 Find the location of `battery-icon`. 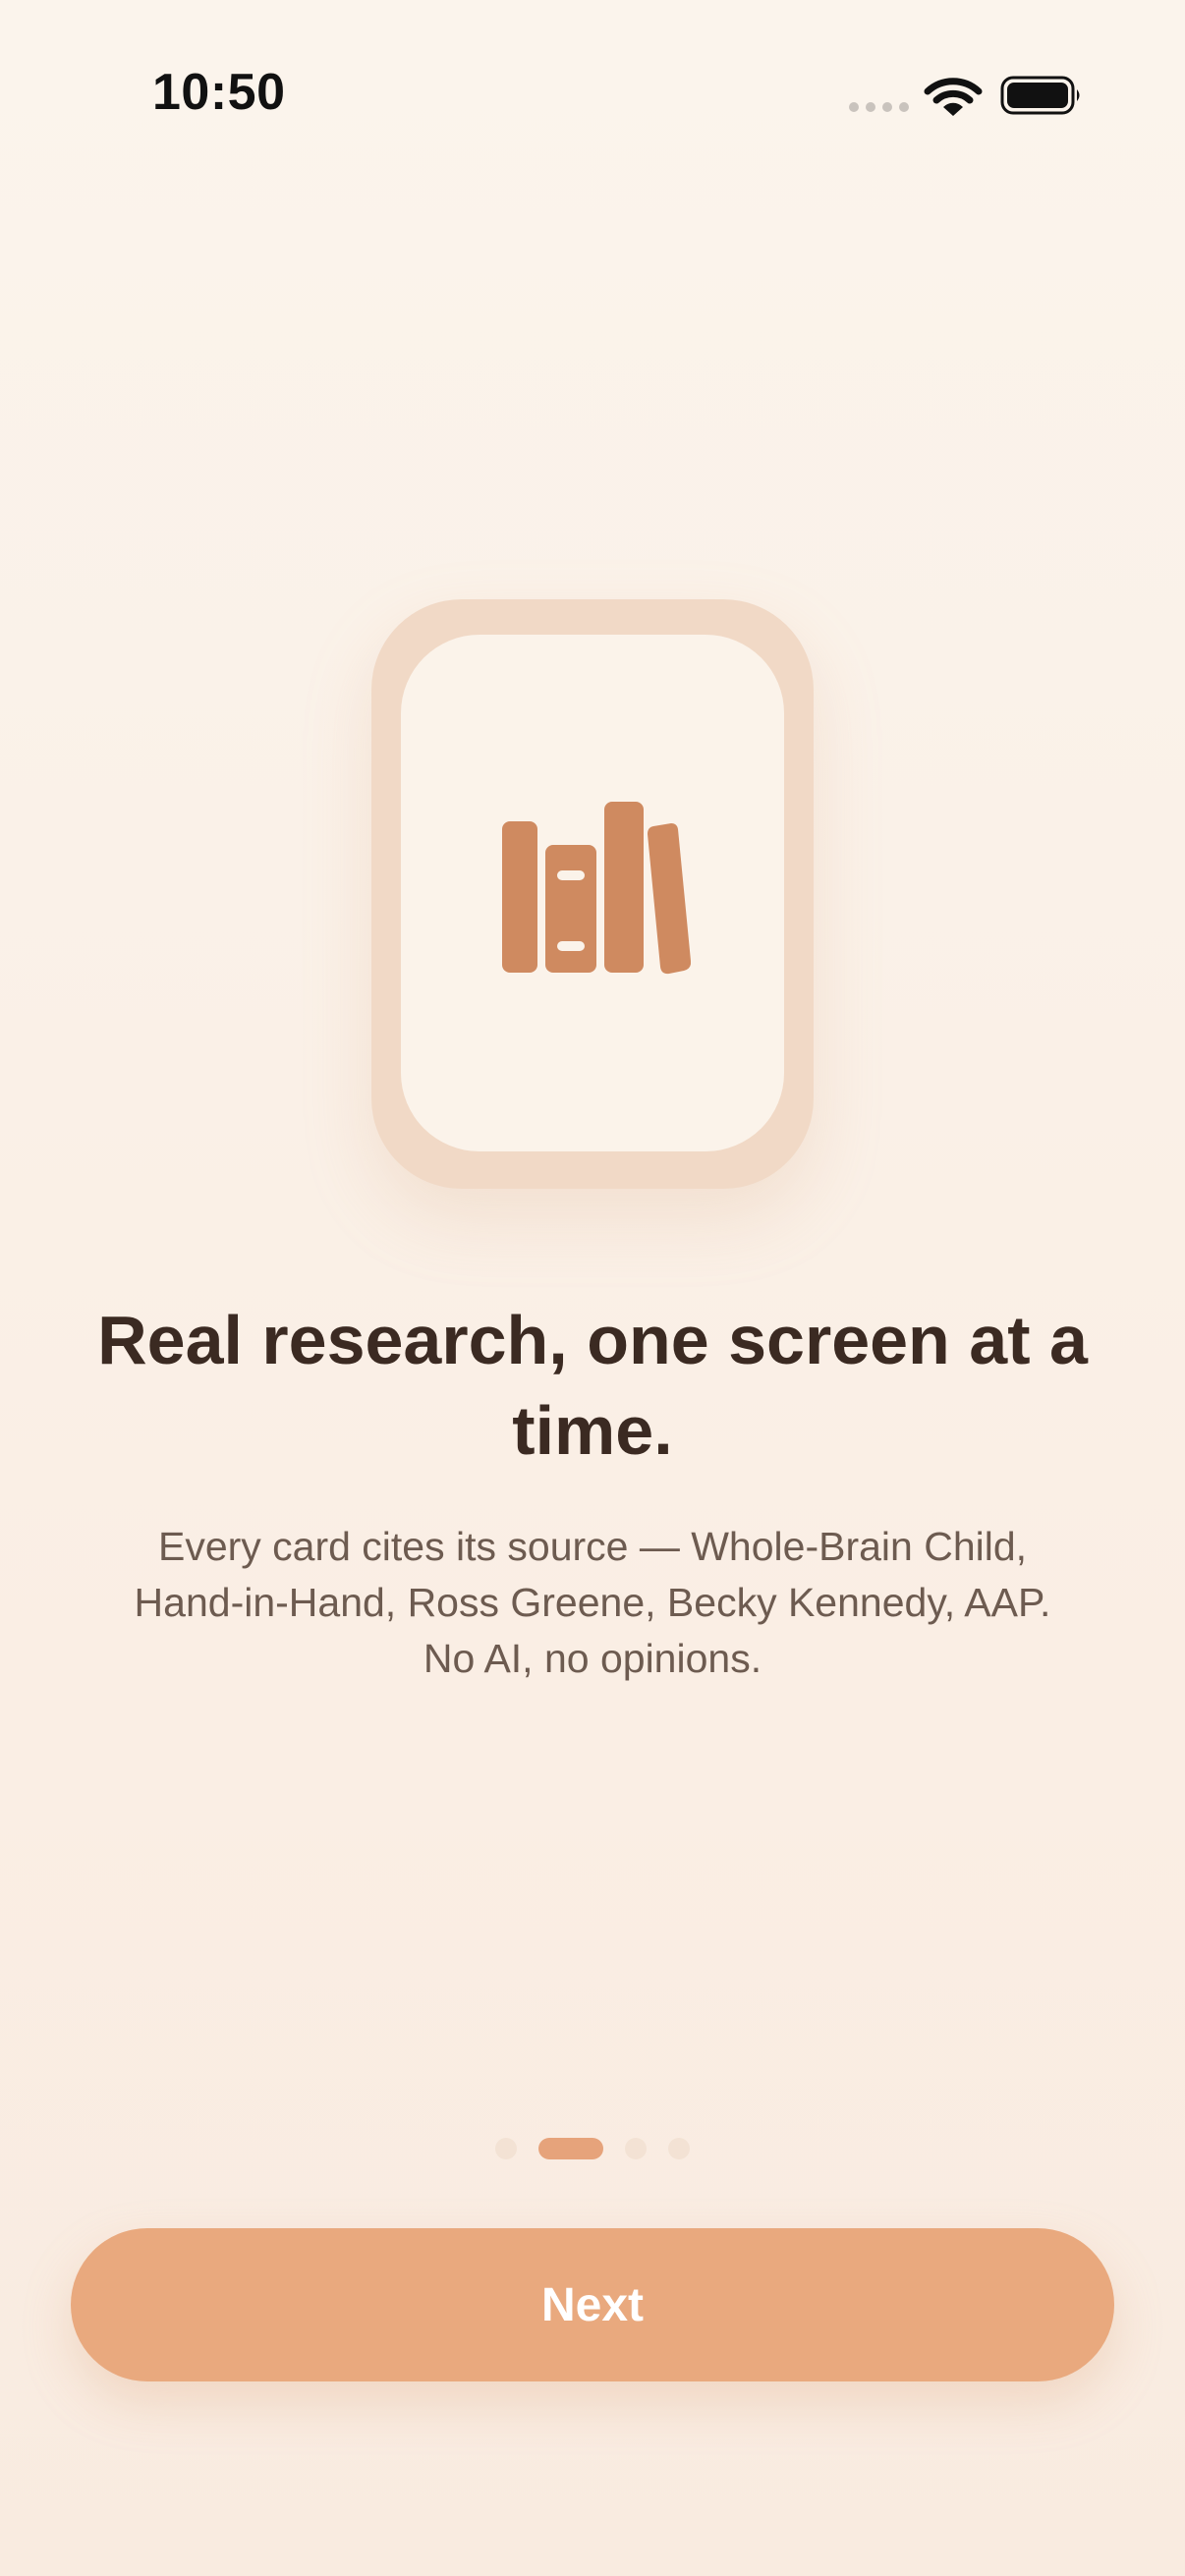

battery-icon is located at coordinates (1040, 95).